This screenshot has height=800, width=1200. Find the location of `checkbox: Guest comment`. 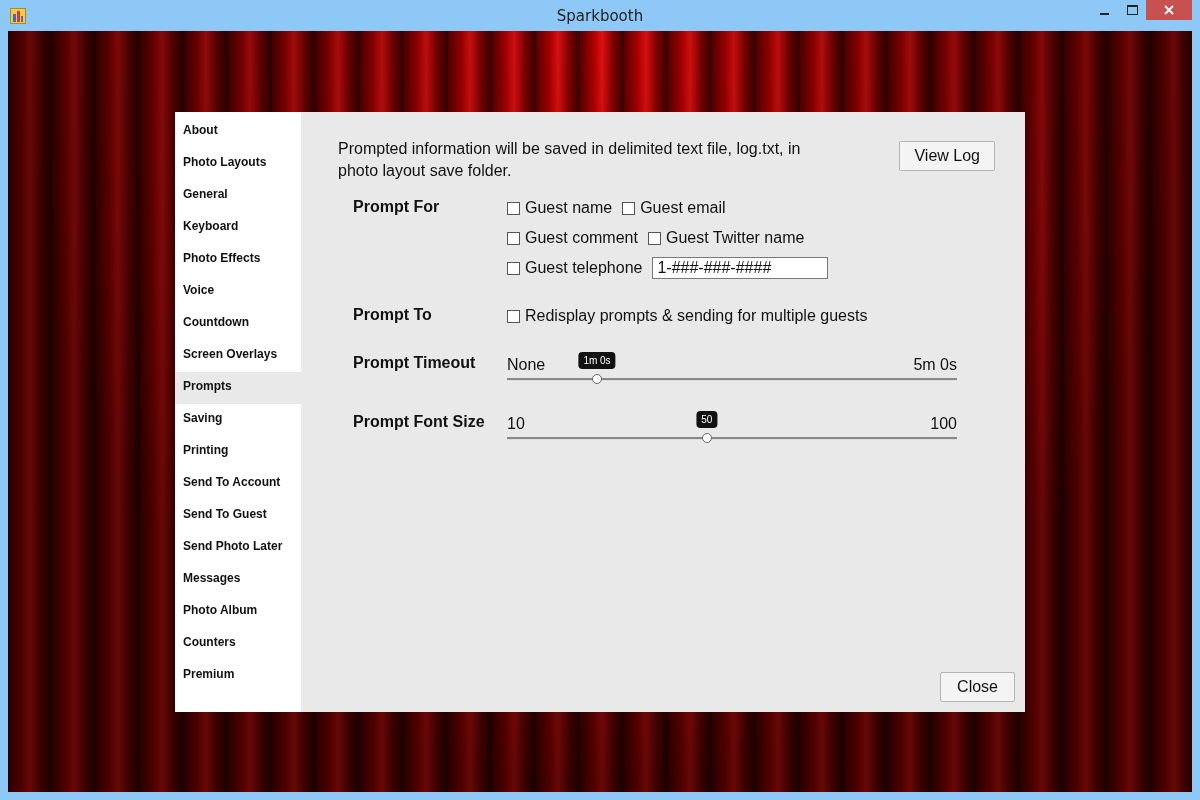

checkbox: Guest comment is located at coordinates (572, 238).